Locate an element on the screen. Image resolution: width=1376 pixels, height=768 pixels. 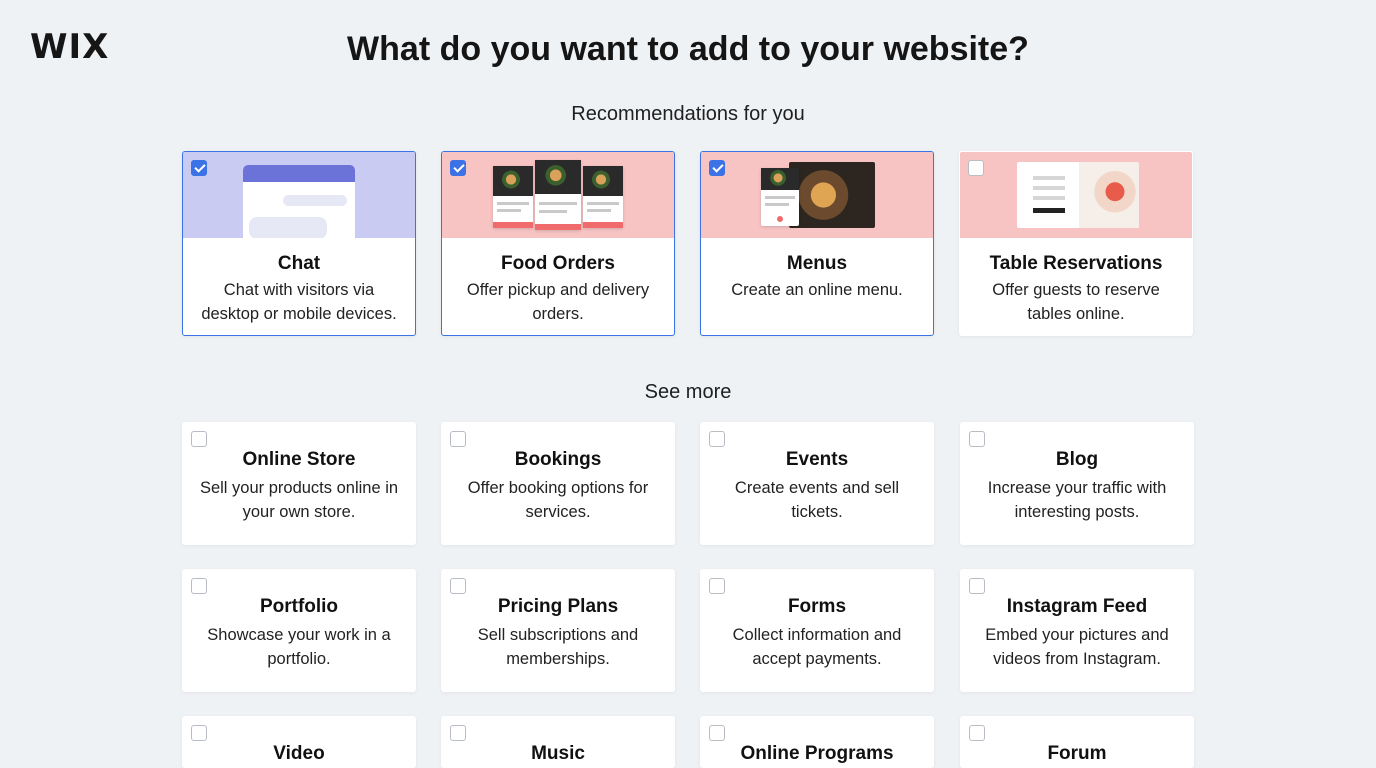
card-title: Online Store is located at coordinates (299, 459).